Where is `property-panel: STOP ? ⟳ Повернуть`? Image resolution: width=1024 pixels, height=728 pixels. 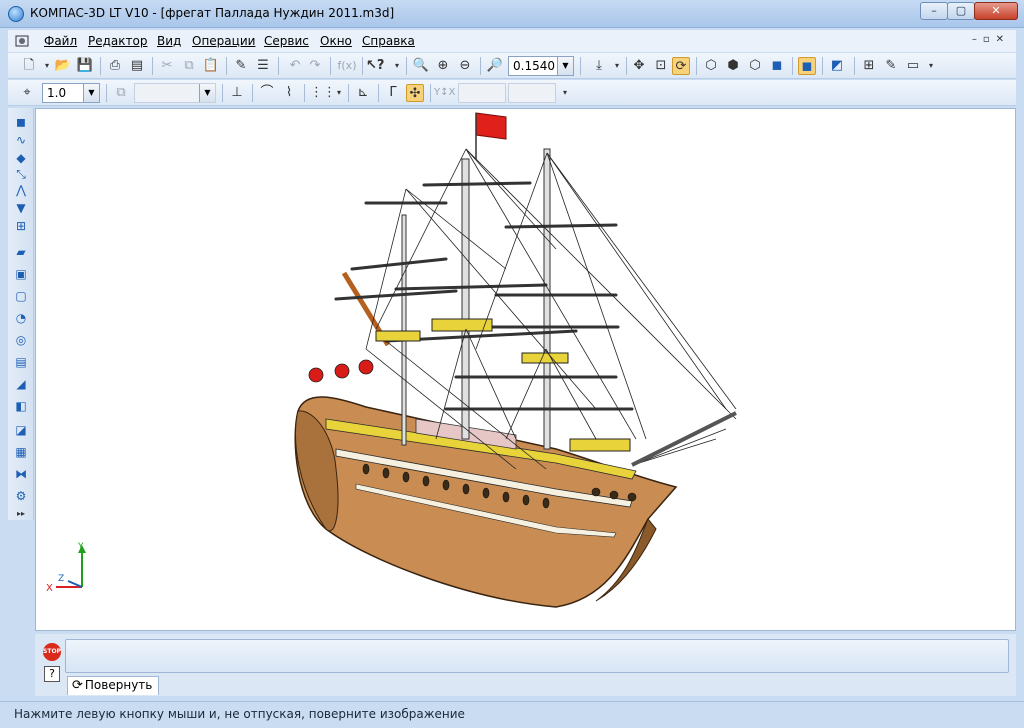 property-panel: STOP ? ⟳ Повернуть is located at coordinates (525, 665).